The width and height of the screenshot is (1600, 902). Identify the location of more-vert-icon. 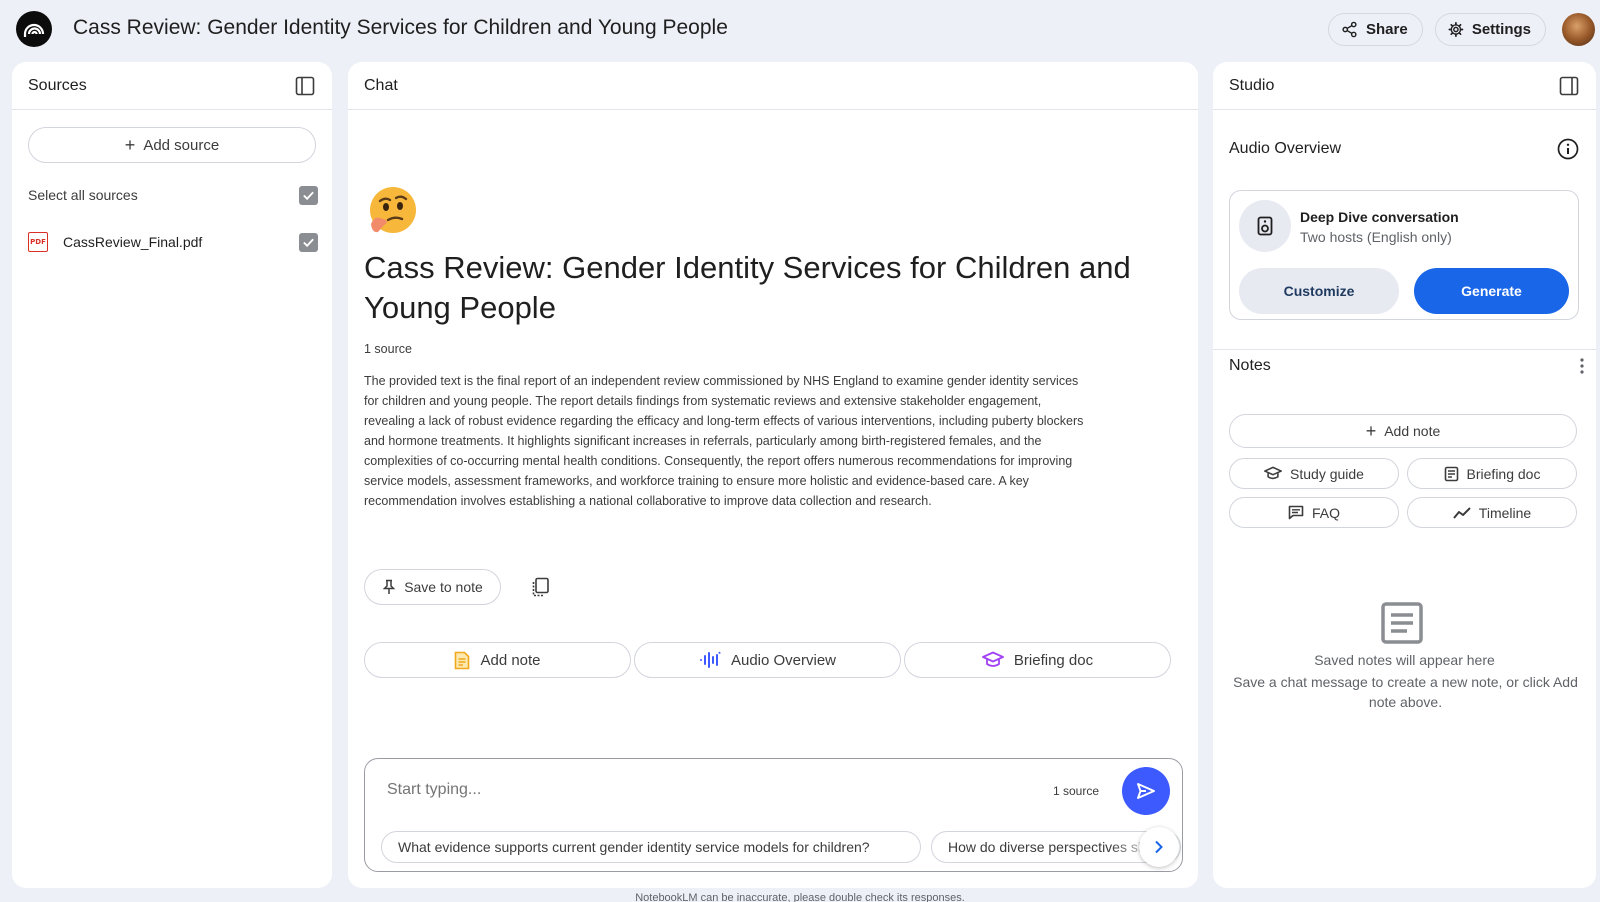
(1582, 366).